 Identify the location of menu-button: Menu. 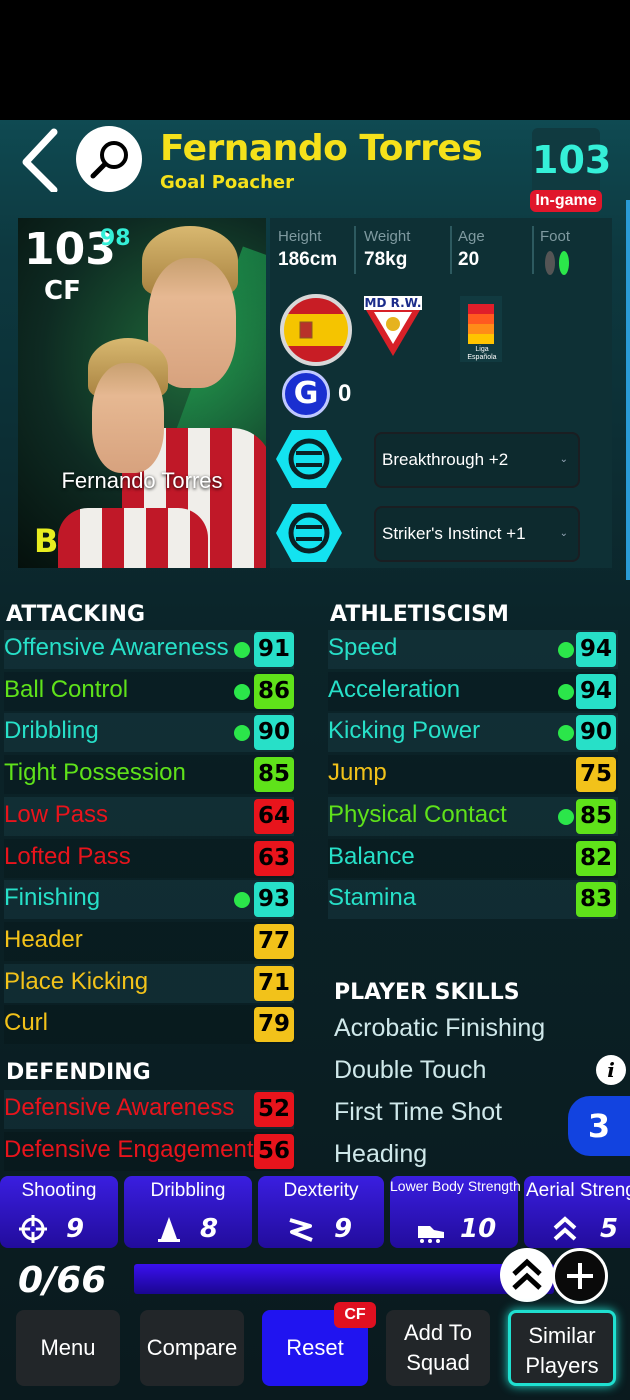
(68, 1348).